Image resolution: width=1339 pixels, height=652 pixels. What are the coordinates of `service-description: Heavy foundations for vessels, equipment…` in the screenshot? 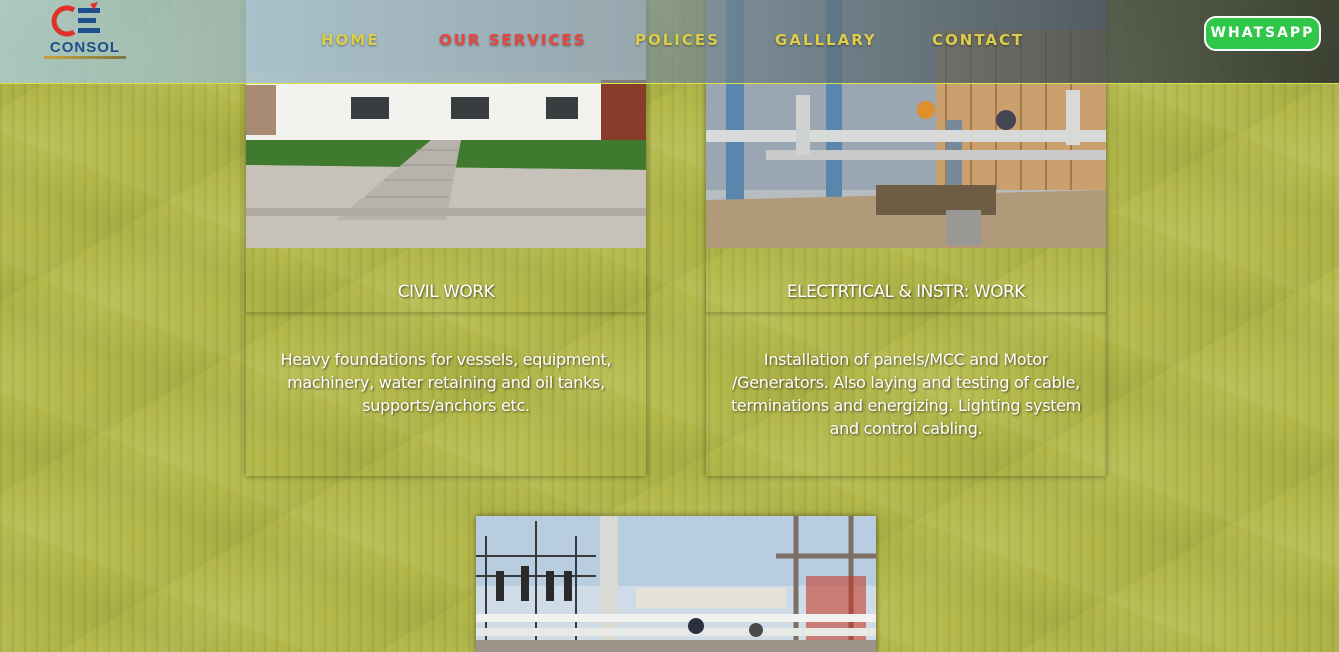 It's located at (446, 382).